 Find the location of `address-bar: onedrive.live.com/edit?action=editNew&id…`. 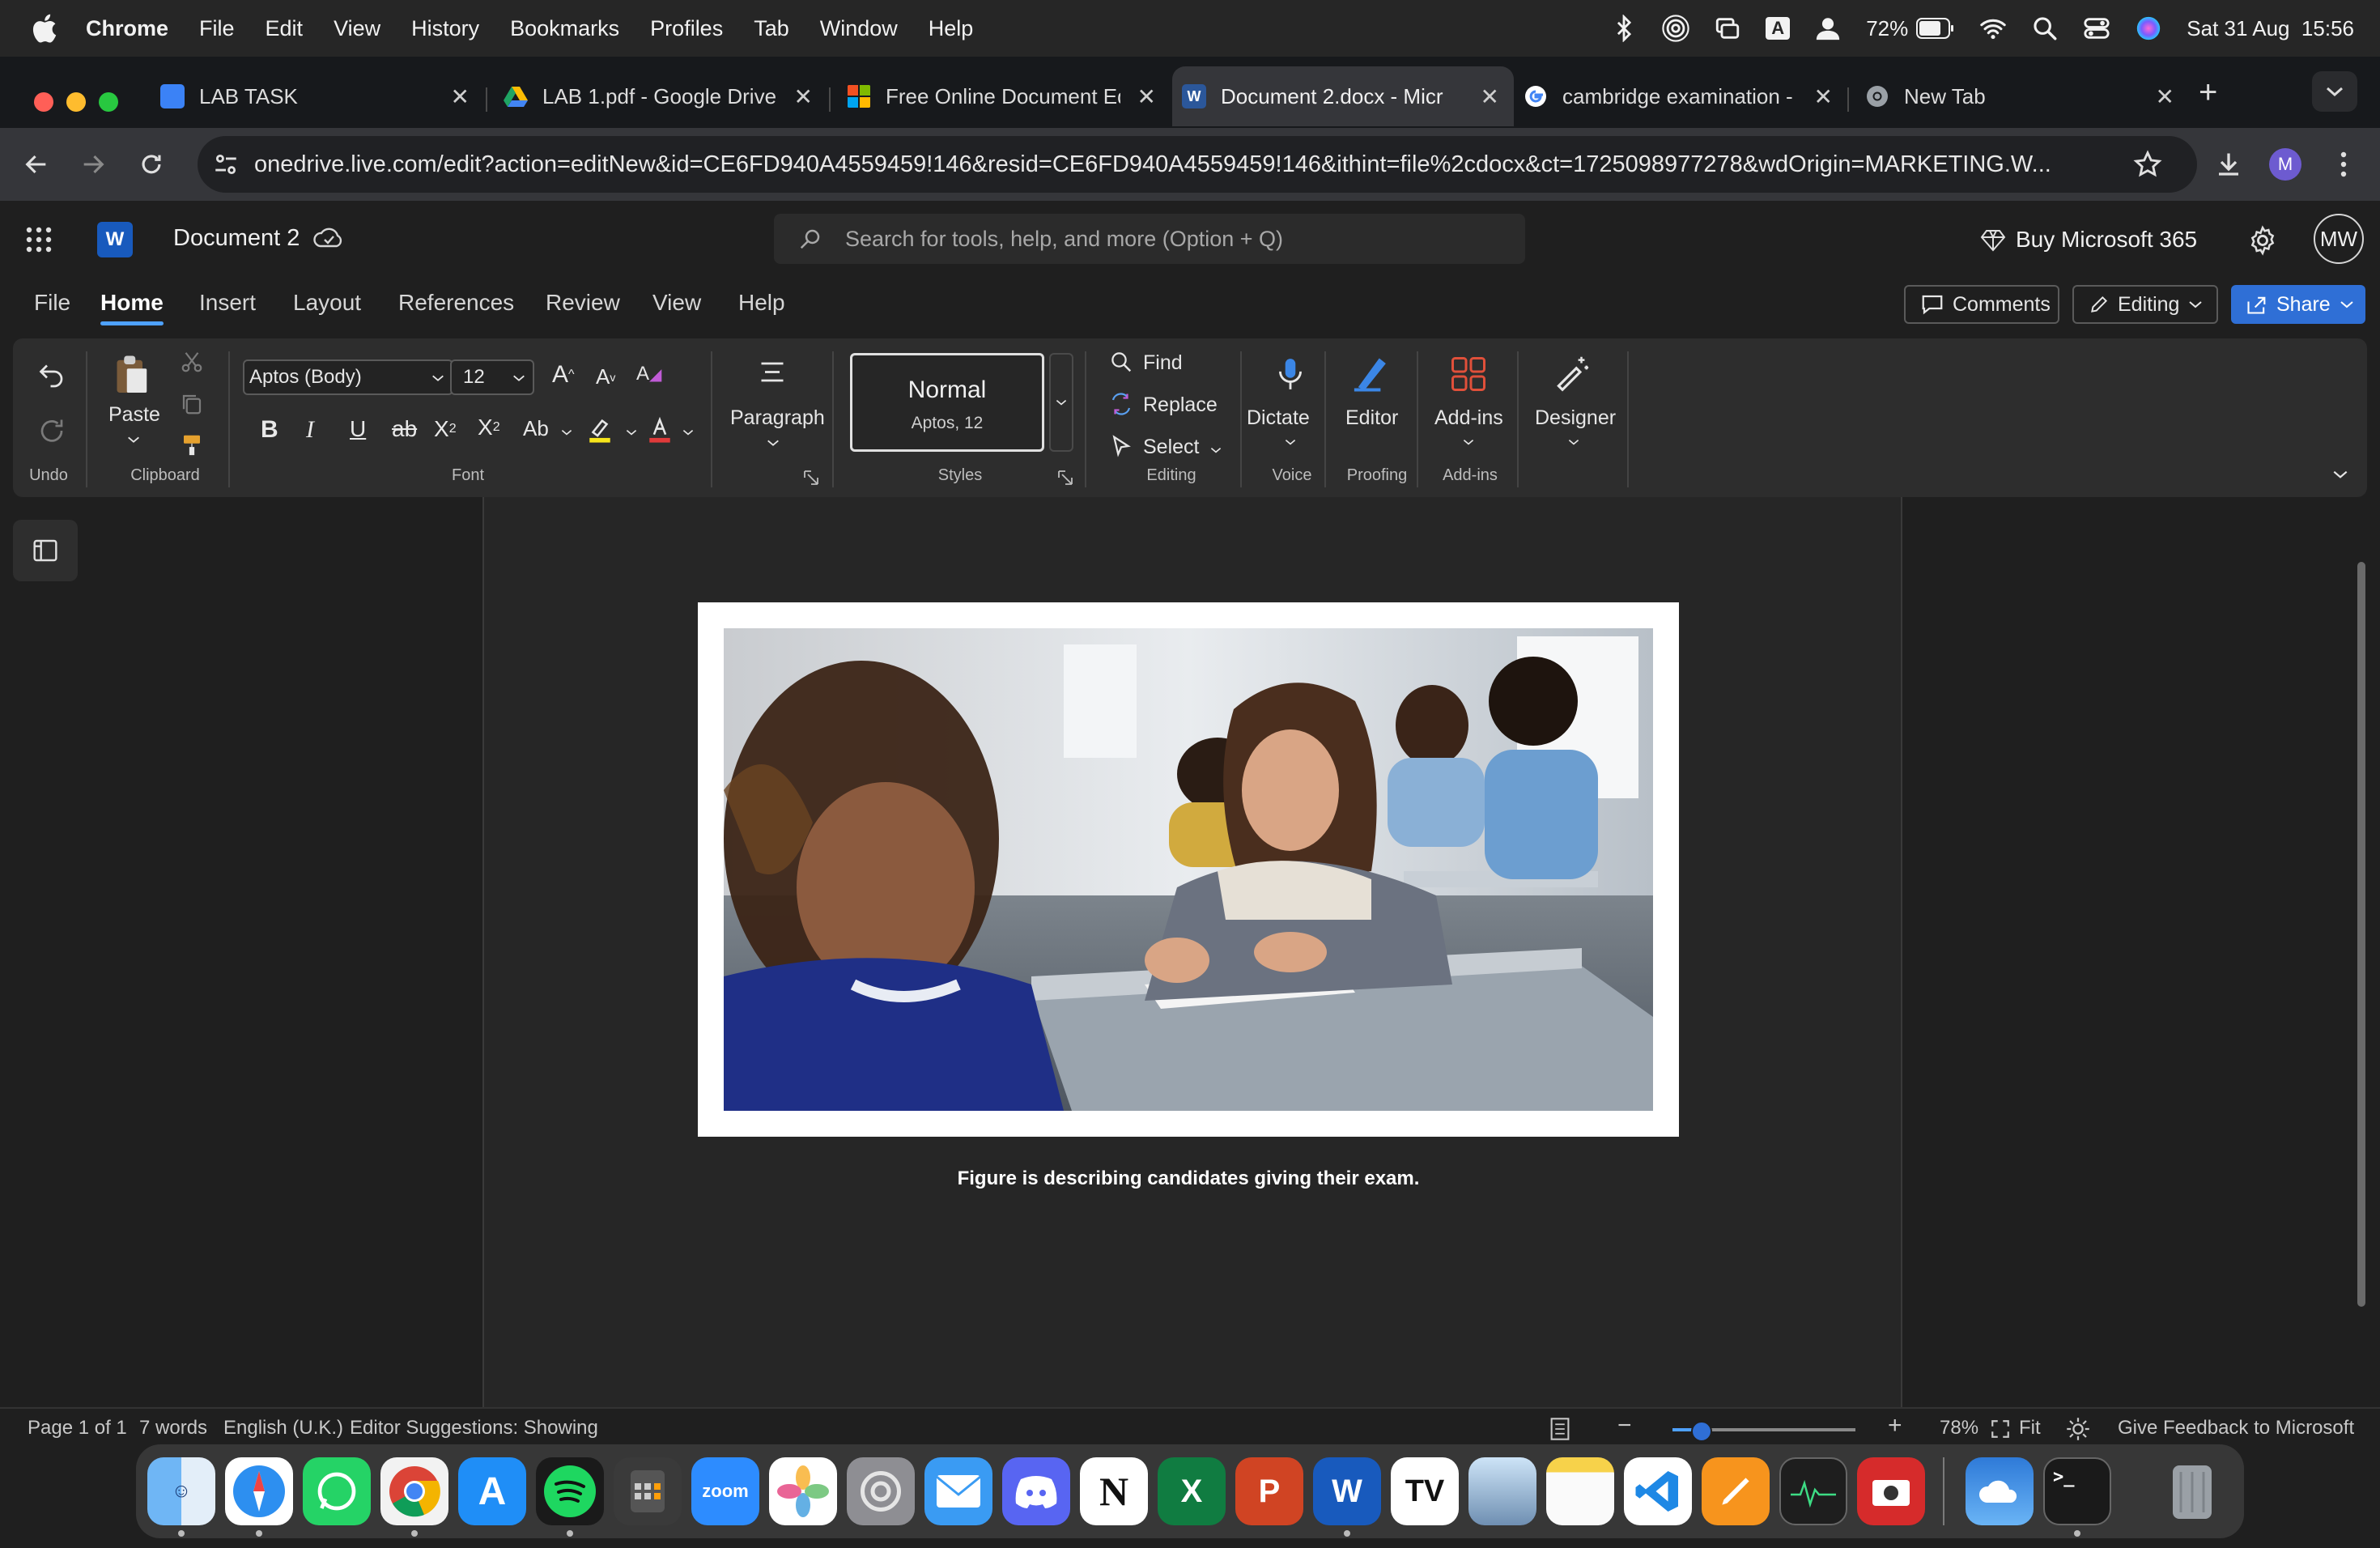

address-bar: onedrive.live.com/edit?action=editNew&id… is located at coordinates (1197, 165).